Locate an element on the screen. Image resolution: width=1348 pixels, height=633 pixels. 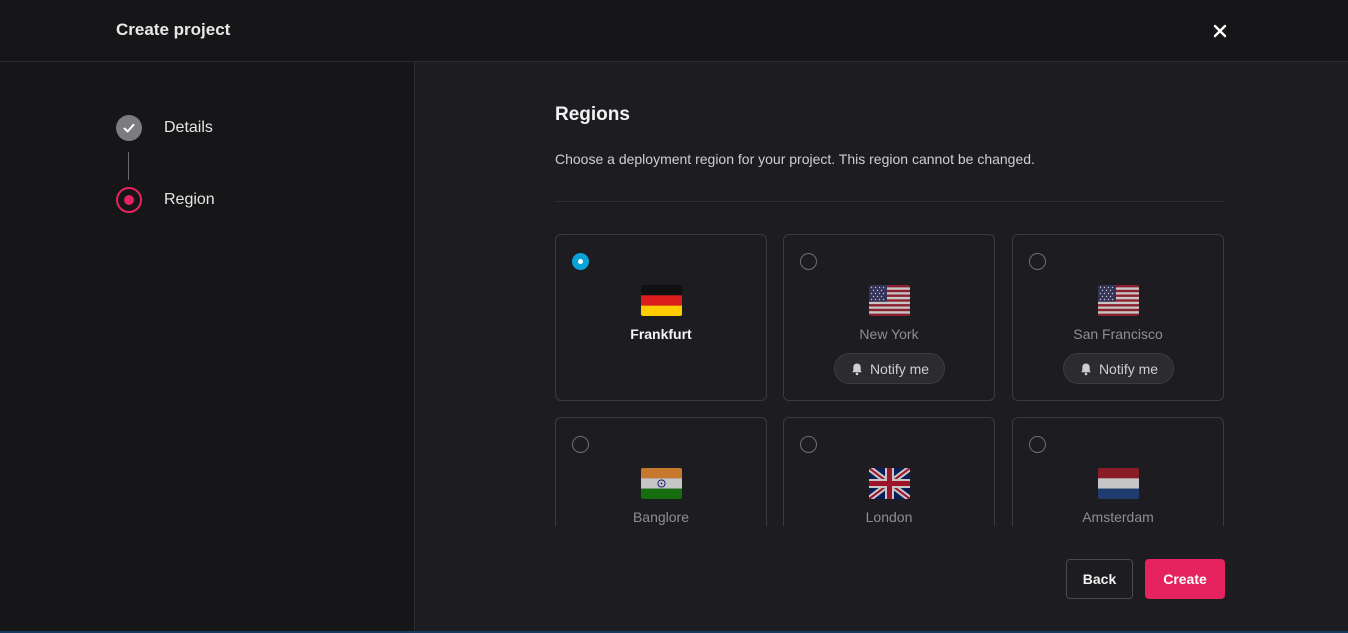
close-icon is located at coordinates (1220, 31).